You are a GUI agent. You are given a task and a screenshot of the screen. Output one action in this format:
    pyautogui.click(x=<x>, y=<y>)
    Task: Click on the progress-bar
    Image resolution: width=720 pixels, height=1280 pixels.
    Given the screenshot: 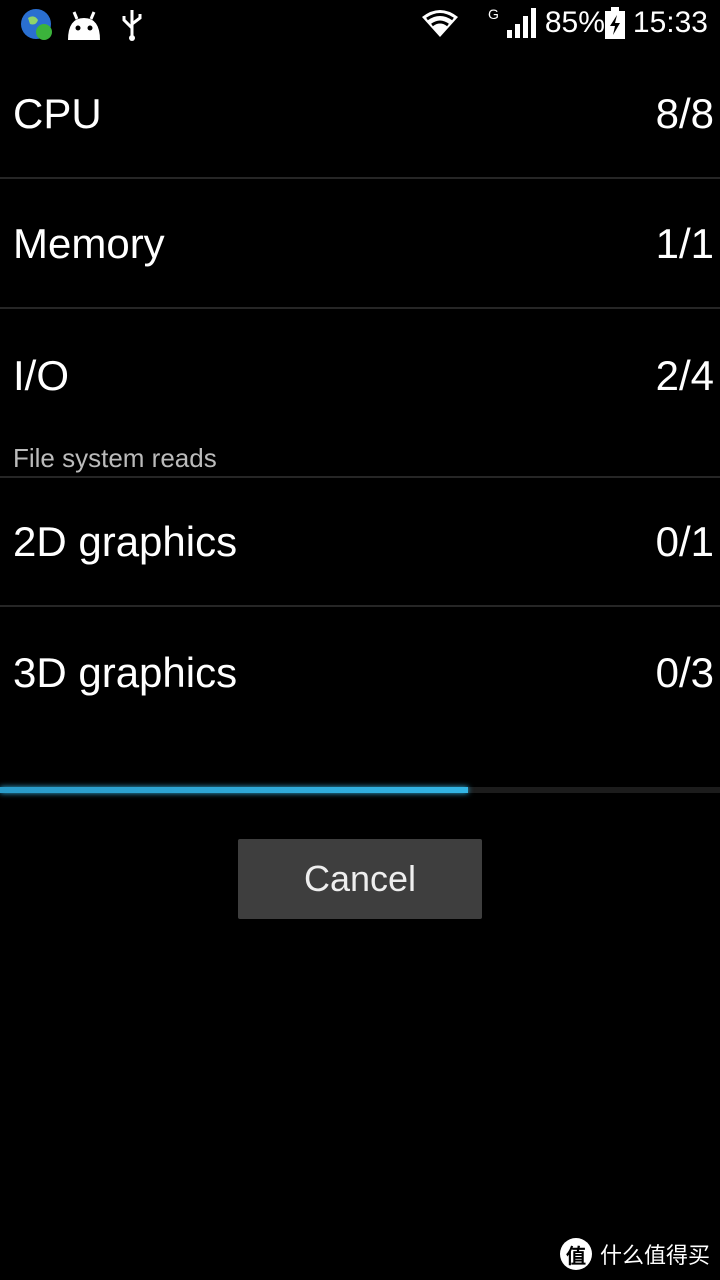 What is the action you would take?
    pyautogui.click(x=360, y=790)
    